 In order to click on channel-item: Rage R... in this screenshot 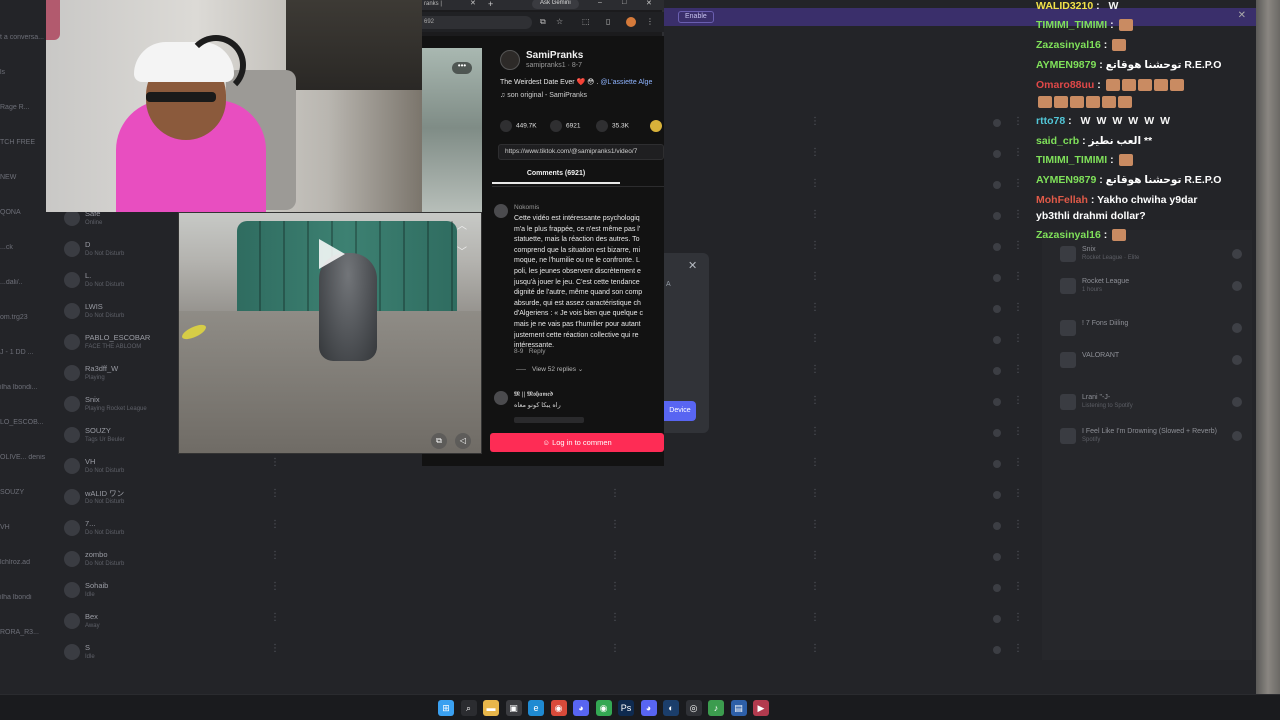, I will do `click(23, 107)`.